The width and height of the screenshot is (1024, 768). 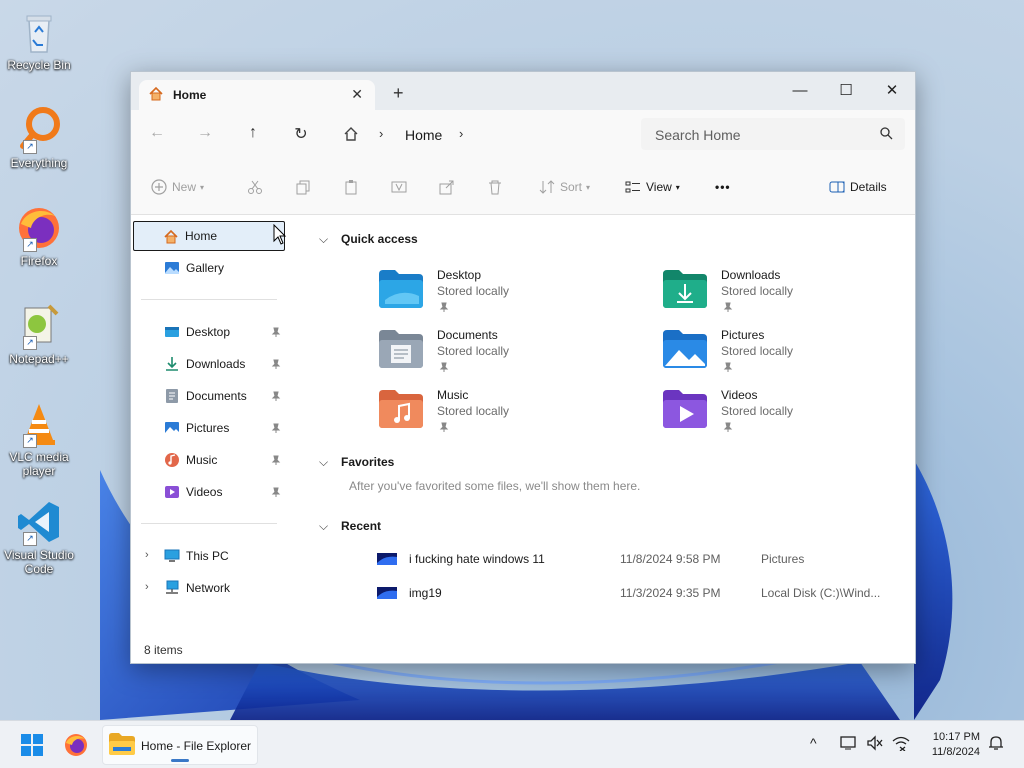 What do you see at coordinates (209, 556) in the screenshot?
I see `sidebar-item-this-pc: › This PC` at bounding box center [209, 556].